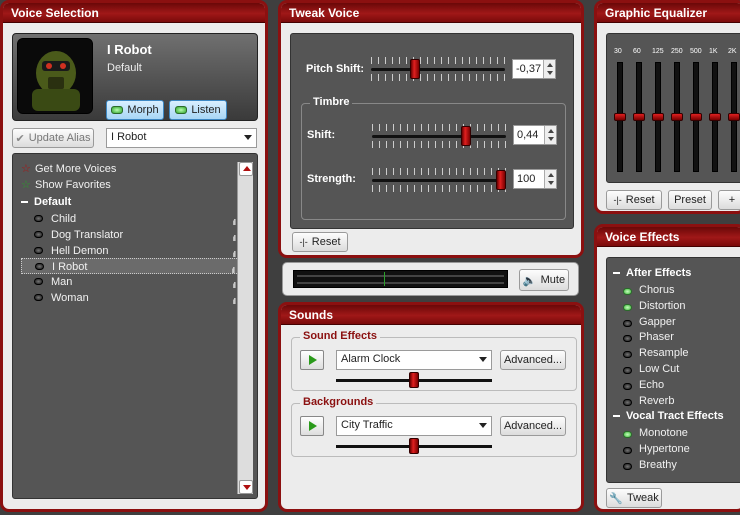  Describe the element at coordinates (668, 13) in the screenshot. I see `equalizer-title: Graphic Equalizer` at that location.